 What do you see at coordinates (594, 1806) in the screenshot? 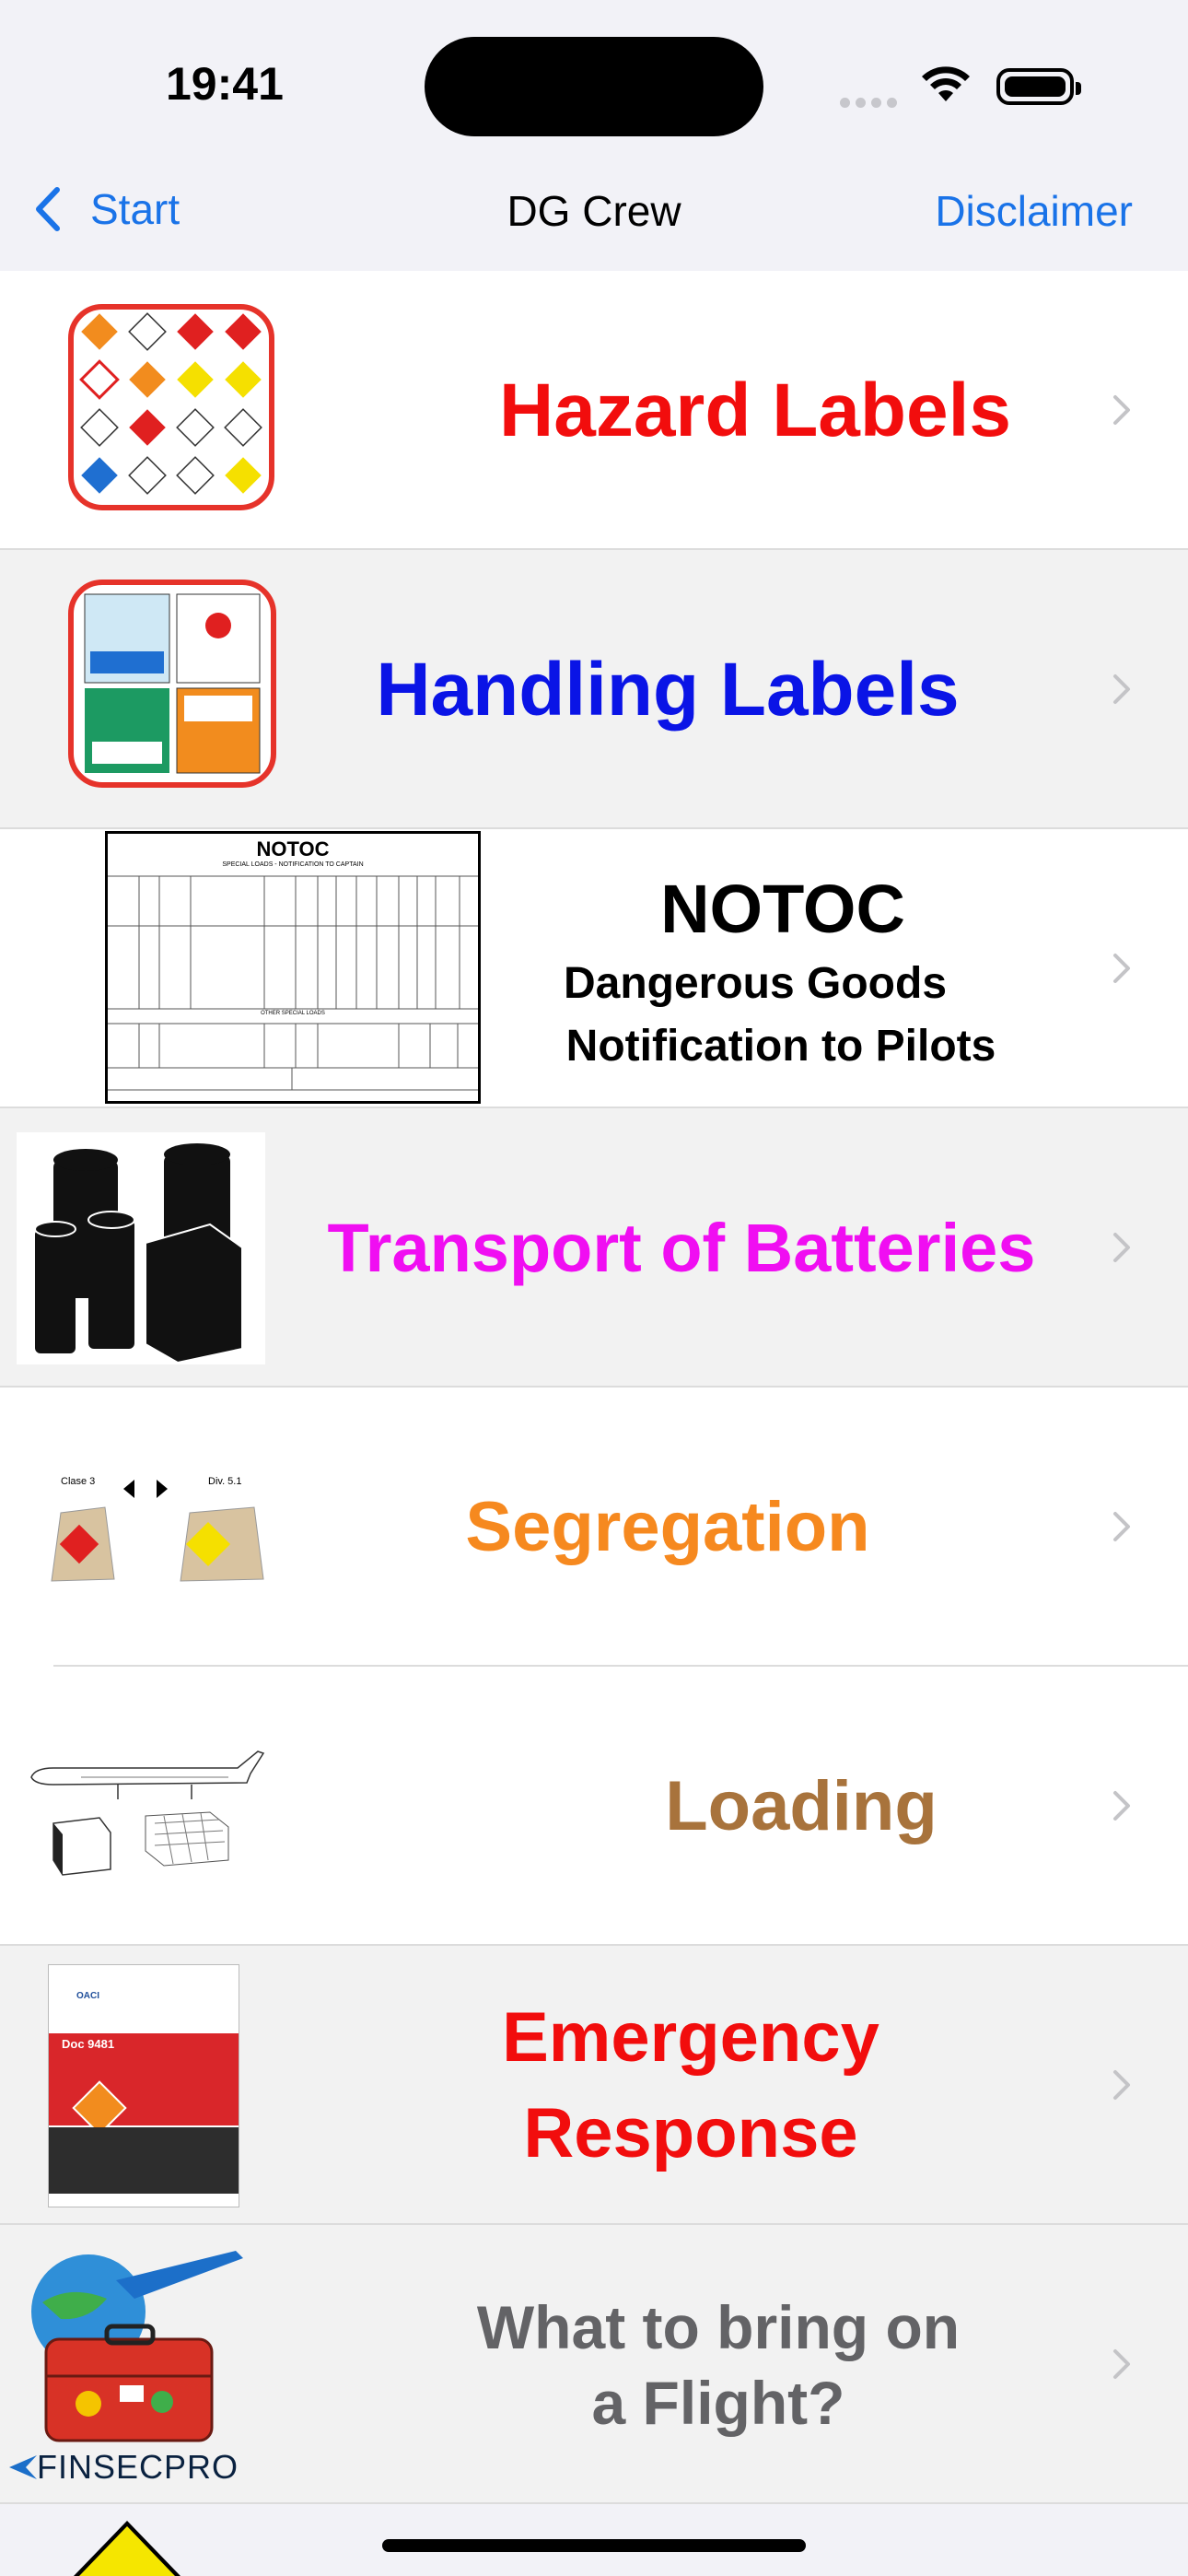
I see `list-item-loading: Loading` at bounding box center [594, 1806].